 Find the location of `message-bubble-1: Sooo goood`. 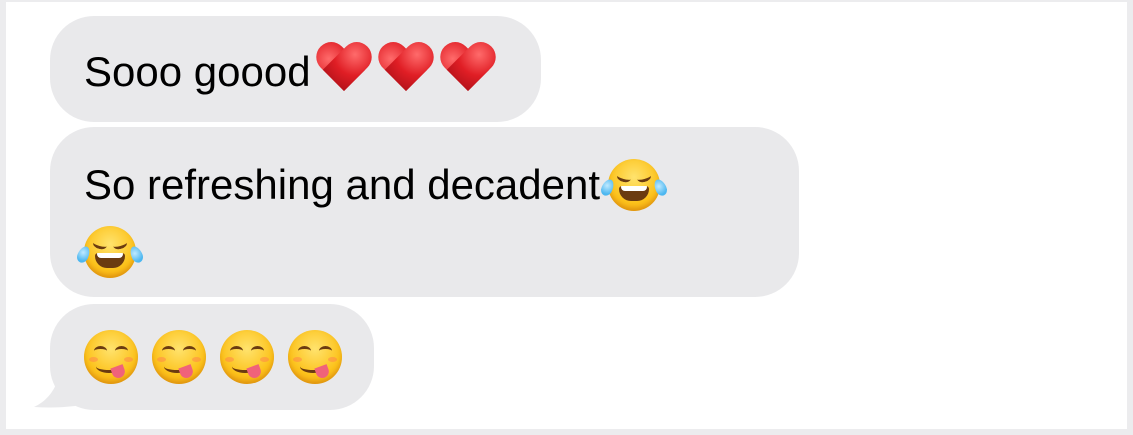

message-bubble-1: Sooo goood is located at coordinates (295, 69).